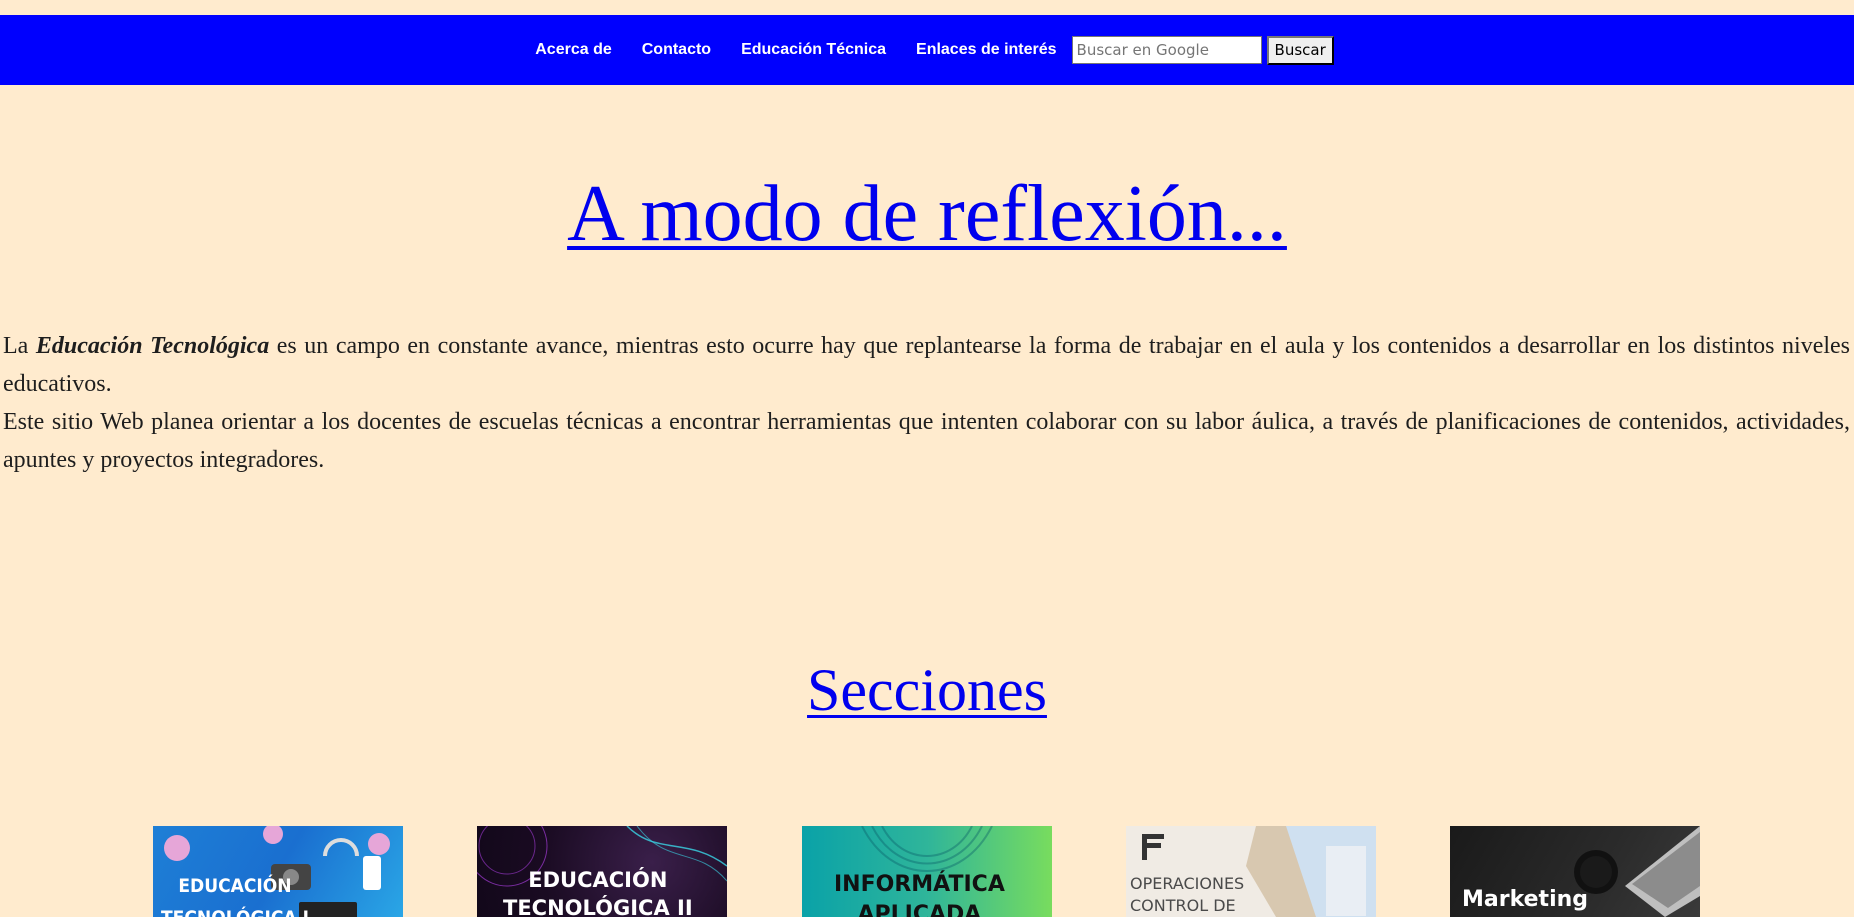 The height and width of the screenshot is (917, 1854). I want to click on sections-title-link: Secciones, so click(927, 690).